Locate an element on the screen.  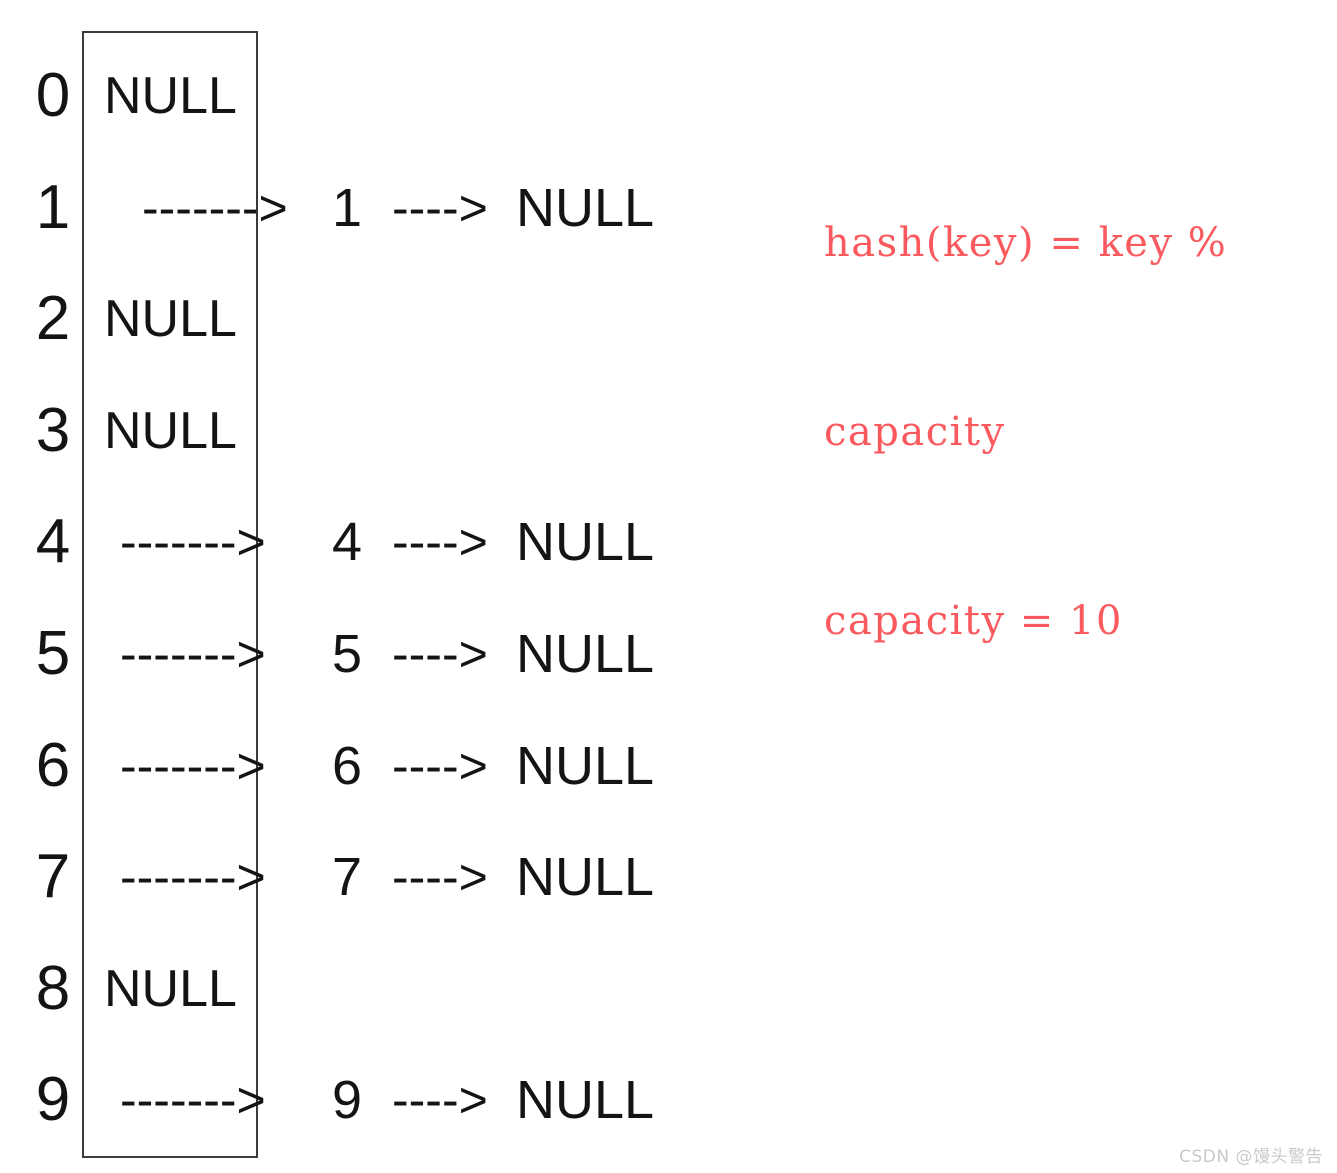
chain-node-key: 9 is located at coordinates (347, 1100).